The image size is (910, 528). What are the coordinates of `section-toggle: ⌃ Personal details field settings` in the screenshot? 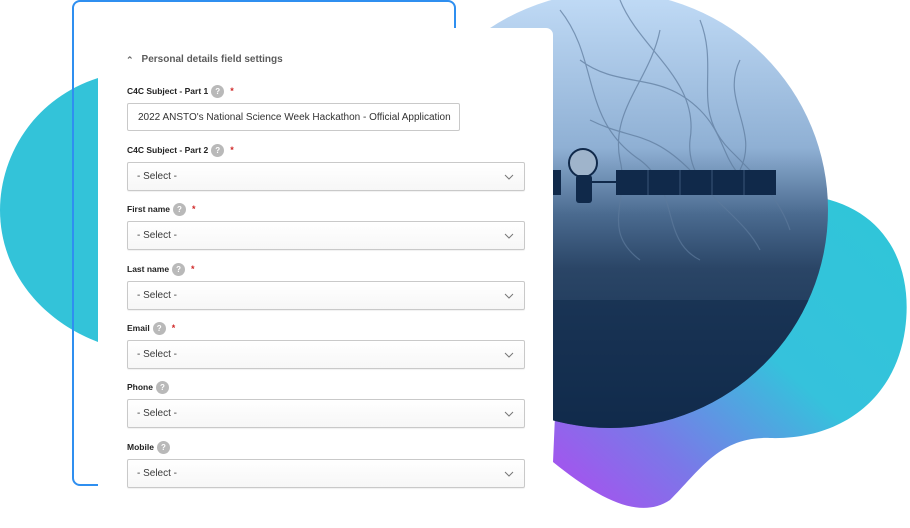 It's located at (204, 59).